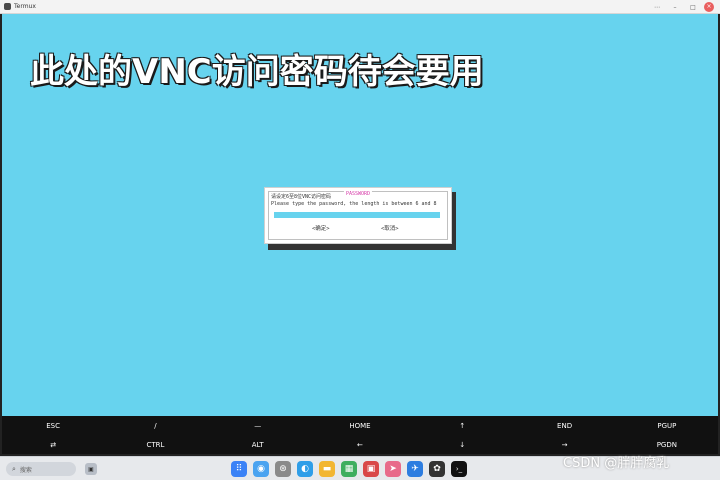 Image resolution: width=720 pixels, height=480 pixels. Describe the element at coordinates (358, 194) in the screenshot. I see `dialog-title: PASSWORD` at that location.